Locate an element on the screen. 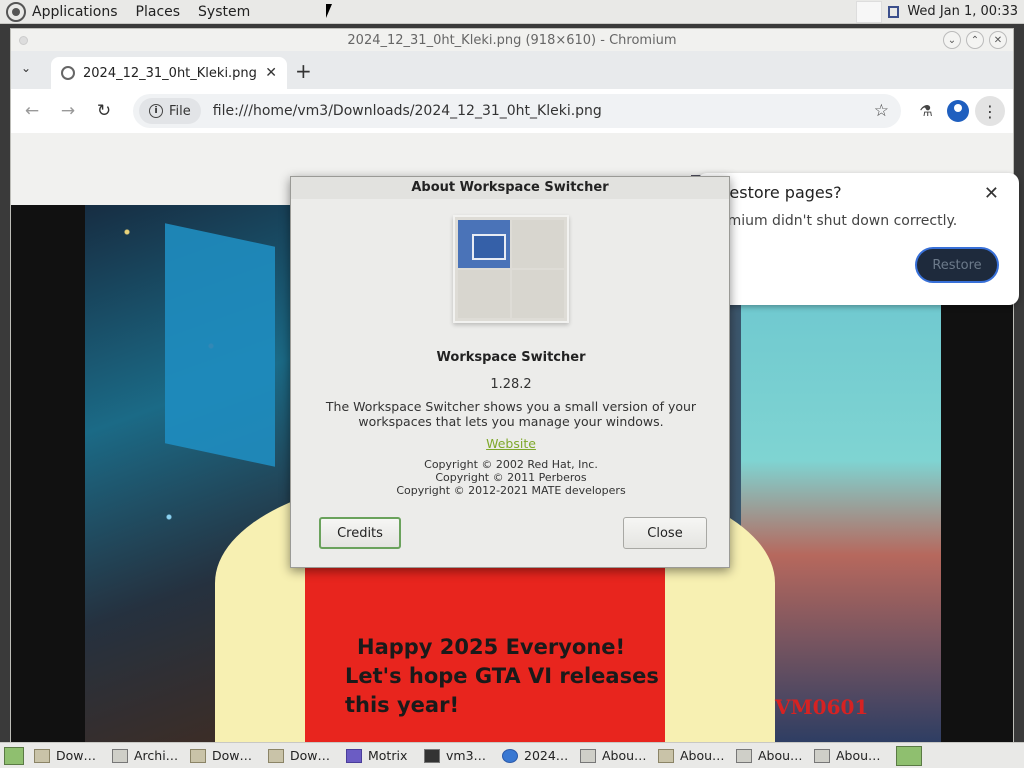 The width and height of the screenshot is (1024, 768). clock: Wed Jan 1, 00:33 is located at coordinates (962, 11).